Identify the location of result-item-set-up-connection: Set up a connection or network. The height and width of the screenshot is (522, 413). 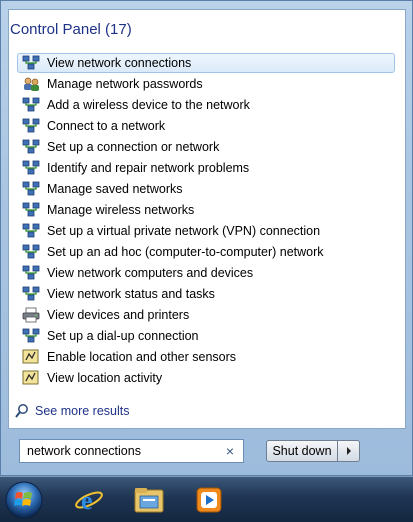
(206, 147).